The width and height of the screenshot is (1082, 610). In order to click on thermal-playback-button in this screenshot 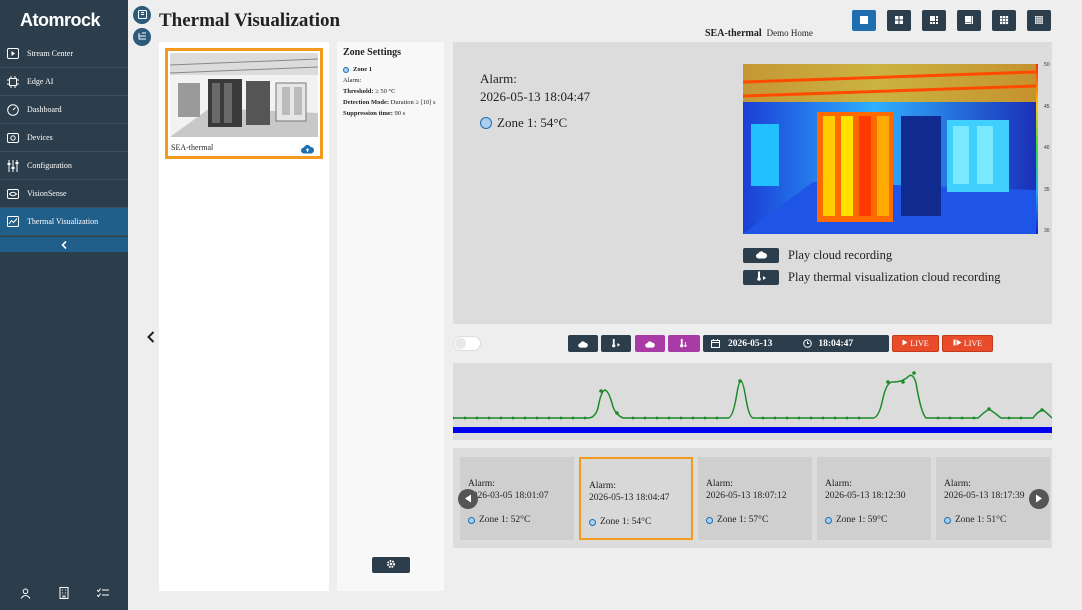, I will do `click(616, 343)`.